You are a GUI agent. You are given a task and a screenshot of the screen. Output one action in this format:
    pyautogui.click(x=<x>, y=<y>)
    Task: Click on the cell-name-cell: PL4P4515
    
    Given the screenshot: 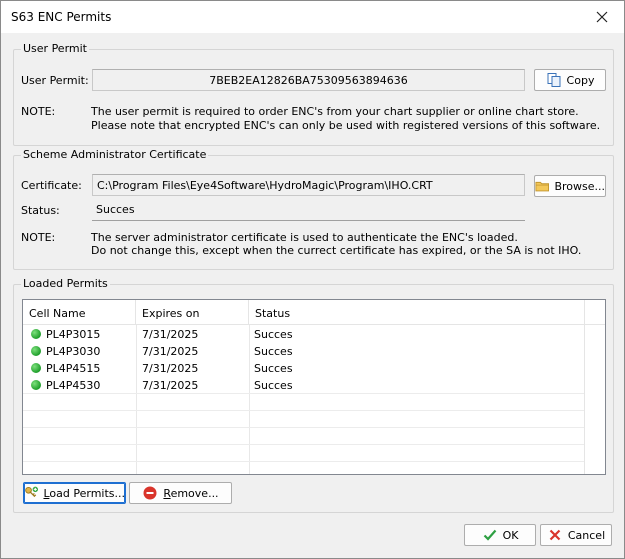 What is the action you would take?
    pyautogui.click(x=65, y=368)
    